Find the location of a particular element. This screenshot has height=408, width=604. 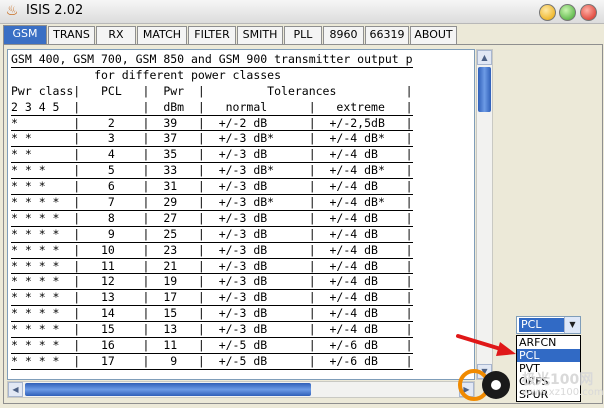

tab-filter: FILTER is located at coordinates (212, 35).